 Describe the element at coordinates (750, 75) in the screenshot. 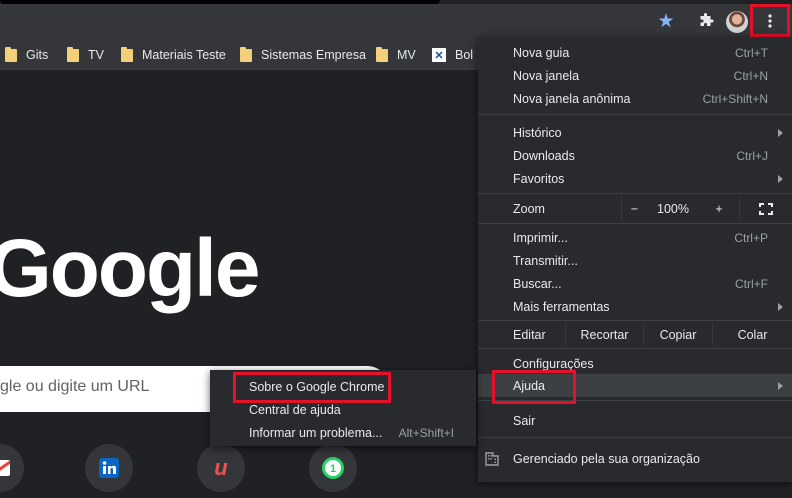

I see `shortcut-label: Ctrl+N` at that location.